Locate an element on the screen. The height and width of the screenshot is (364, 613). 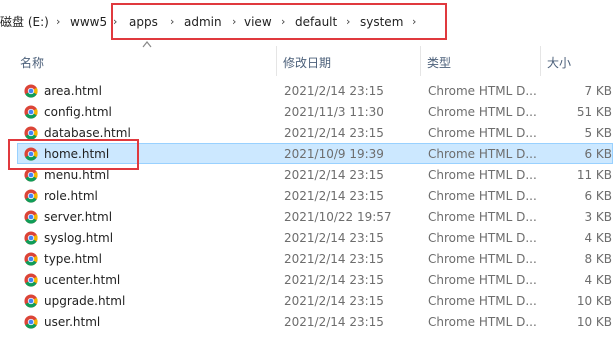
file-modified-date: 2021/10/9 19:39 is located at coordinates (334, 154).